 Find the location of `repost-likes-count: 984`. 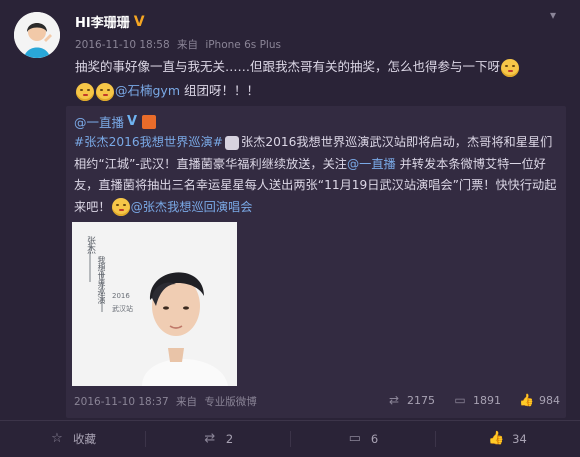

repost-likes-count: 984 is located at coordinates (549, 400).